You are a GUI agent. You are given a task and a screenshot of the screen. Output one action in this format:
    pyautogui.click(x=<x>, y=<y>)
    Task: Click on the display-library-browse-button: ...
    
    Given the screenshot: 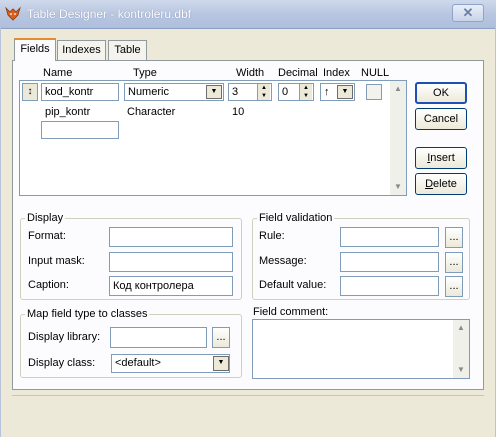 What is the action you would take?
    pyautogui.click(x=221, y=337)
    